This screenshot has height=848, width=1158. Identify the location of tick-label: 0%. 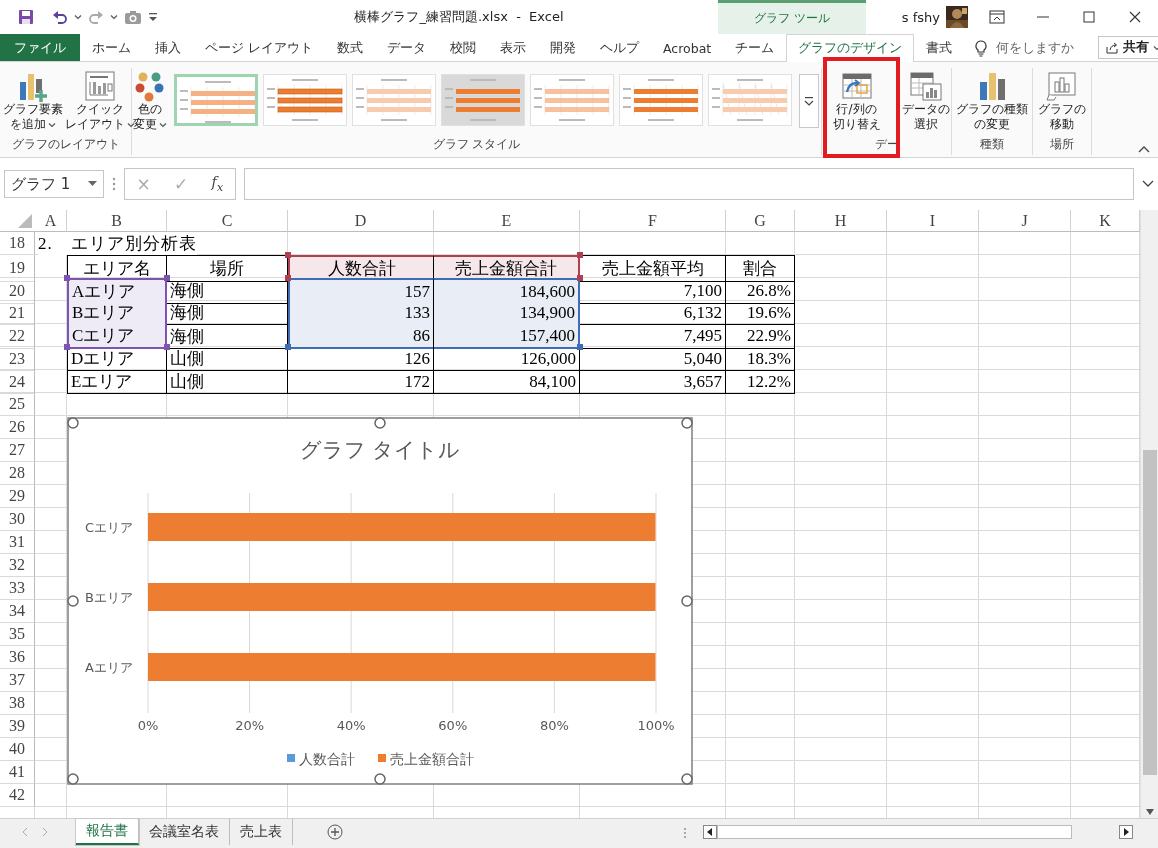
(148, 725).